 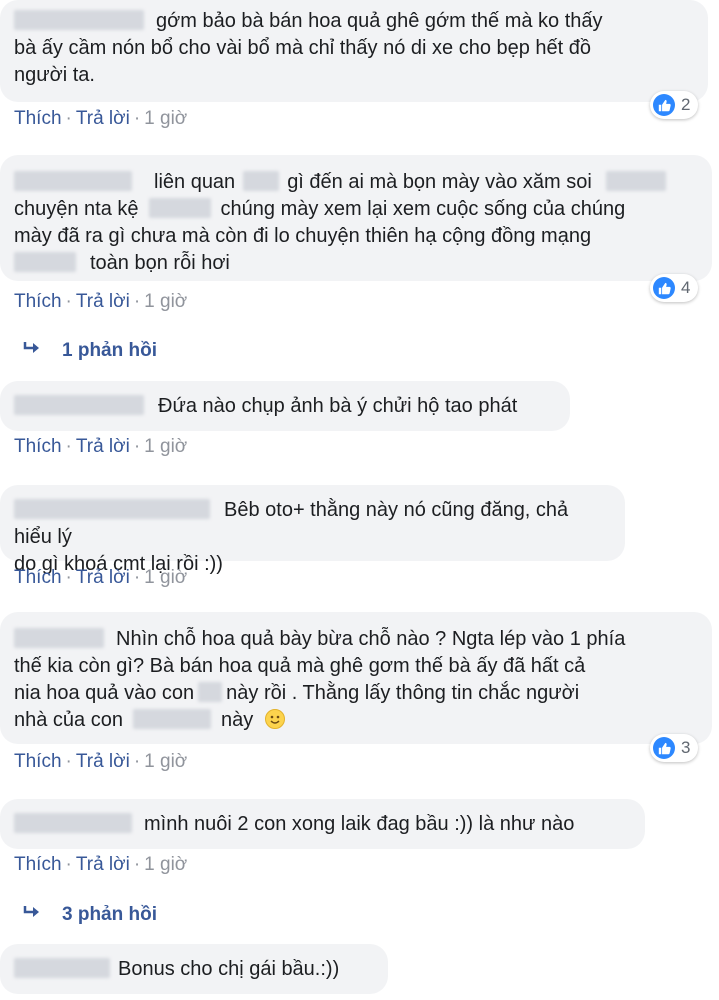 I want to click on comment-text: liên quan, so click(x=195, y=182).